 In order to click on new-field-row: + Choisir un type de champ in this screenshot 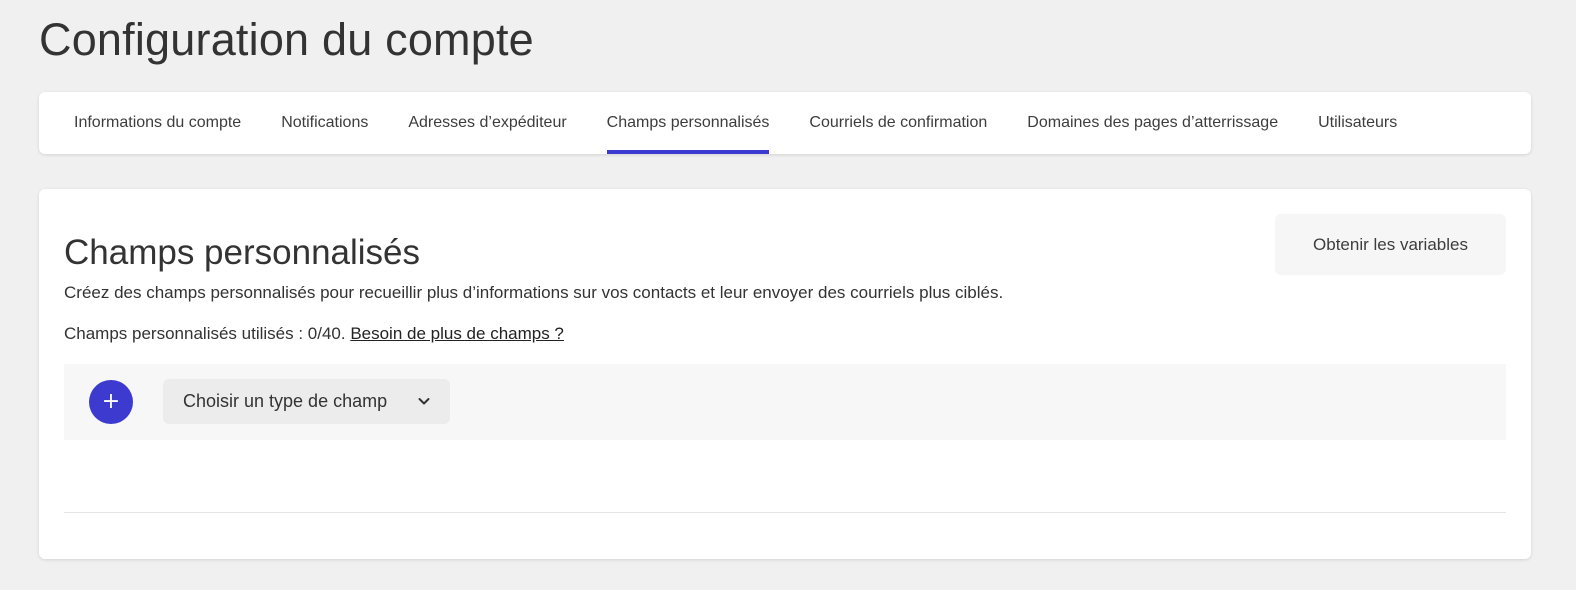, I will do `click(785, 402)`.